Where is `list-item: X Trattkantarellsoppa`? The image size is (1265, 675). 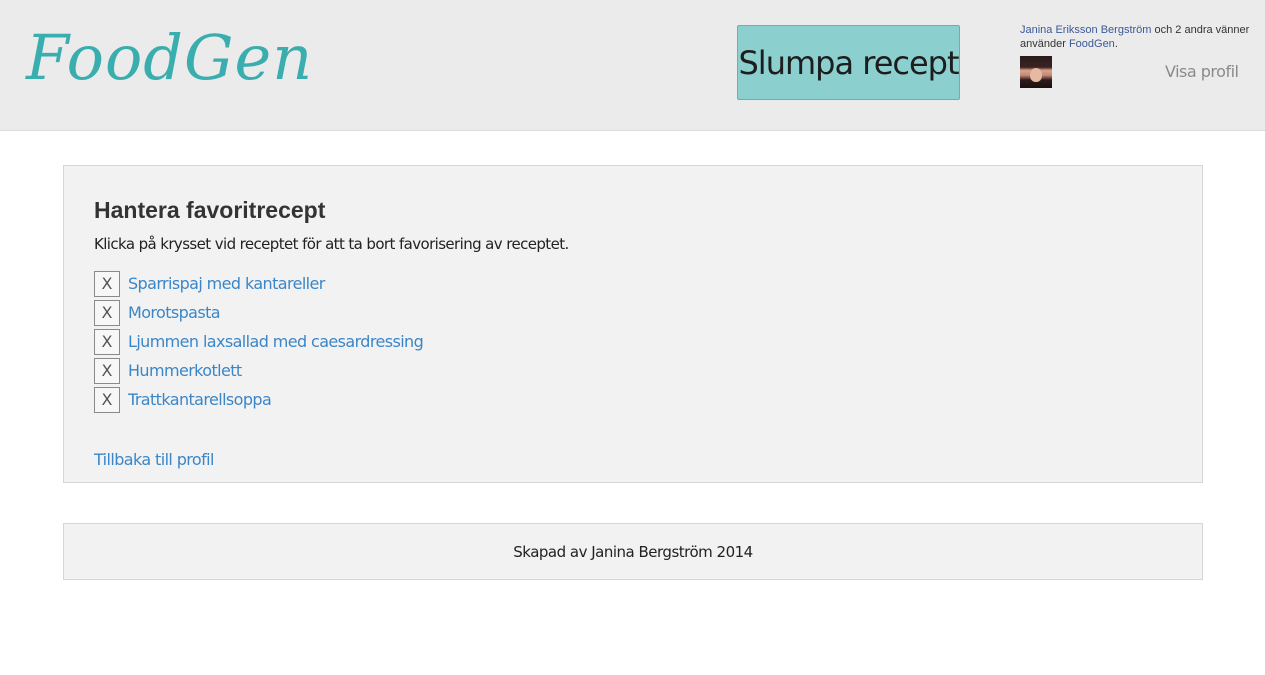
list-item: X Trattkantarellsoppa is located at coordinates (258, 399).